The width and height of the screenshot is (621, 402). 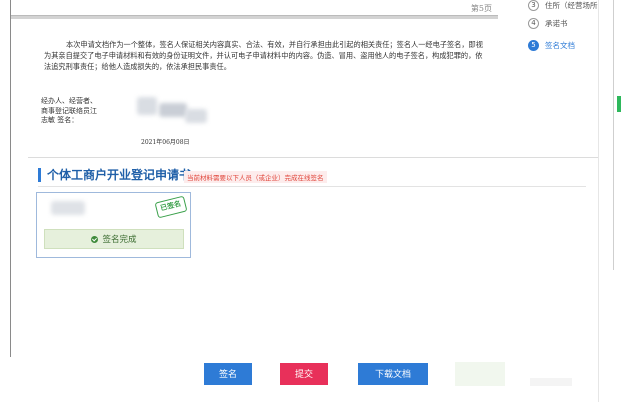 What do you see at coordinates (571, 5) in the screenshot?
I see `step-label: 住所（经营场所` at bounding box center [571, 5].